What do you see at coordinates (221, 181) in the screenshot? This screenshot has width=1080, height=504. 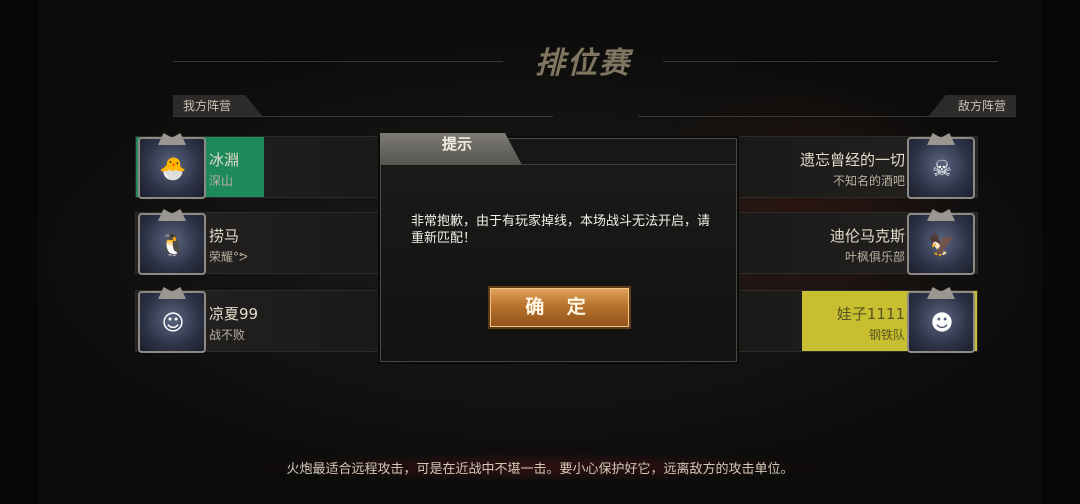 I see `player-team: 深山` at bounding box center [221, 181].